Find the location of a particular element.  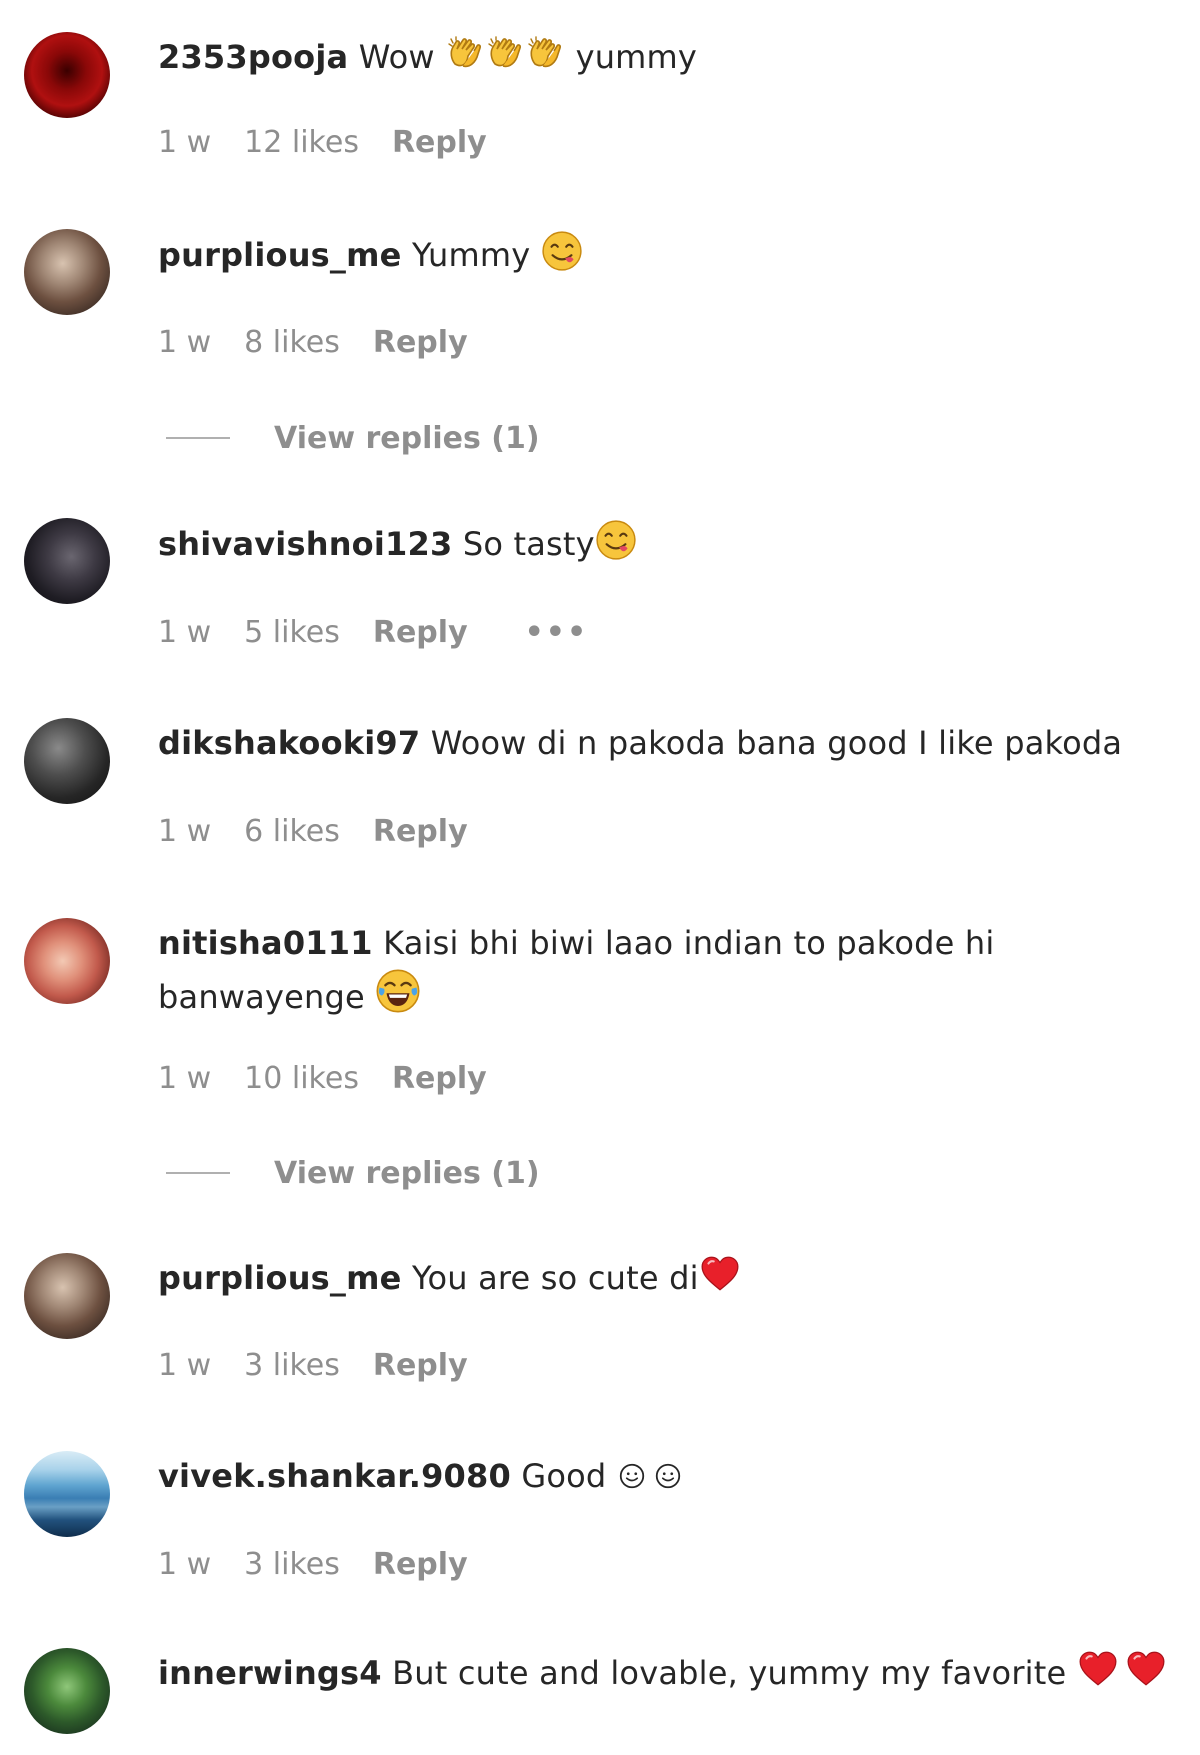

comment-username: 2353pooja is located at coordinates (253, 57).